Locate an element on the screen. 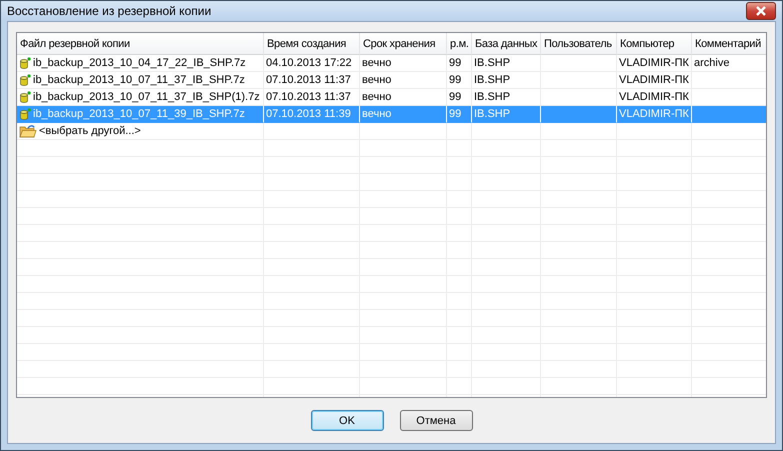 Image resolution: width=783 pixels, height=451 pixels. close-button is located at coordinates (761, 11).